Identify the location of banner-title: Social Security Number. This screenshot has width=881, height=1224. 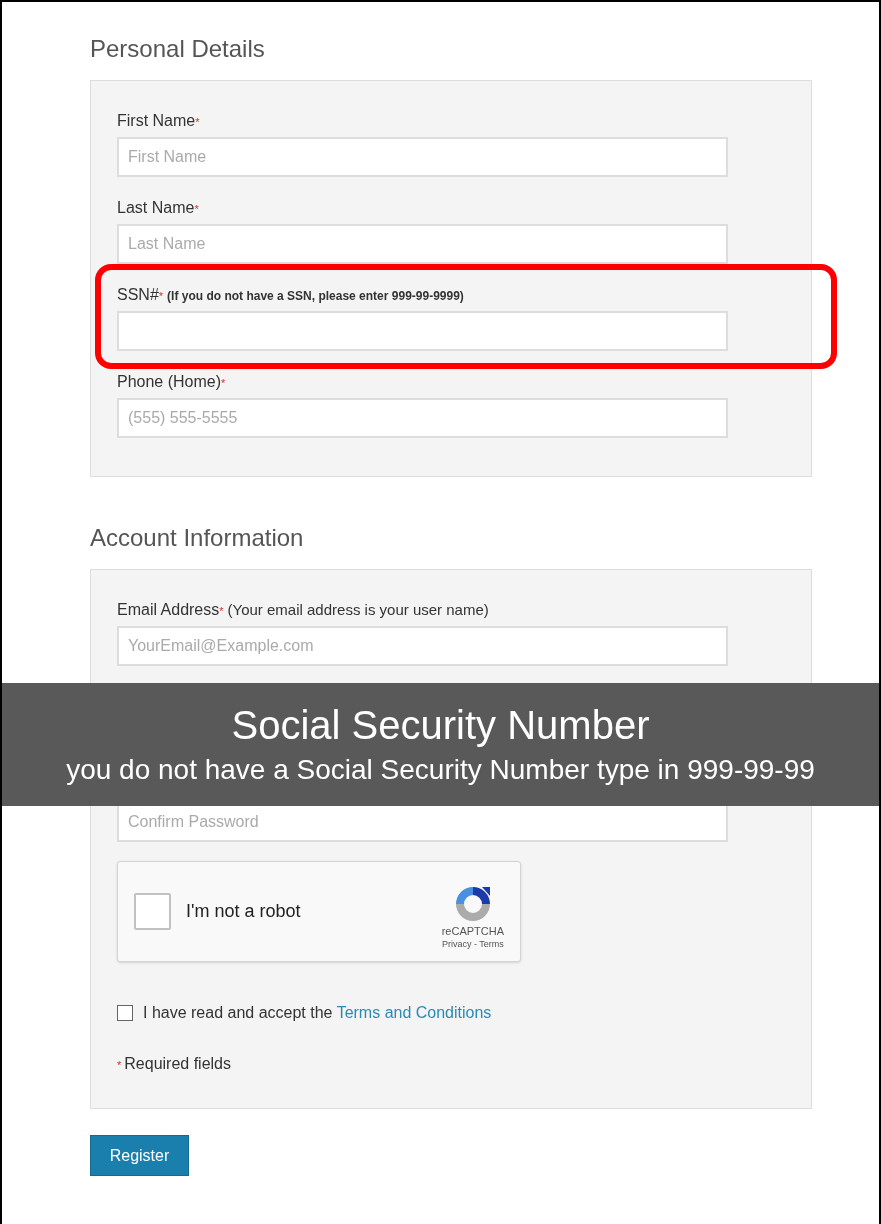
(440, 725).